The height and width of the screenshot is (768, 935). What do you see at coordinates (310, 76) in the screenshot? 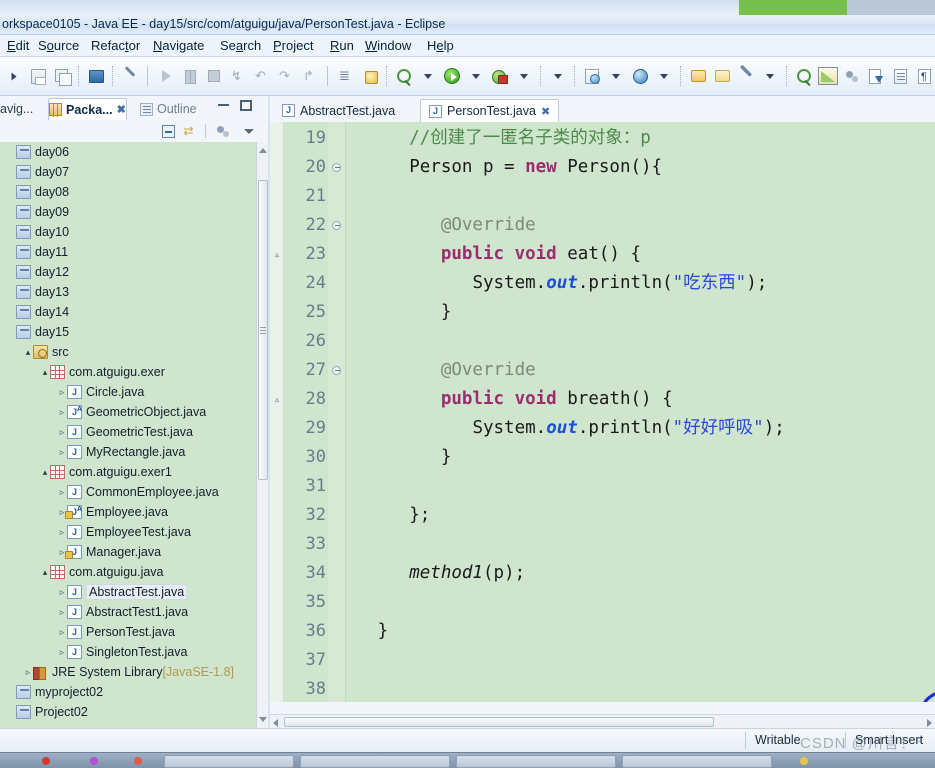
I see `drop-to-frame-icon: ↱` at bounding box center [310, 76].